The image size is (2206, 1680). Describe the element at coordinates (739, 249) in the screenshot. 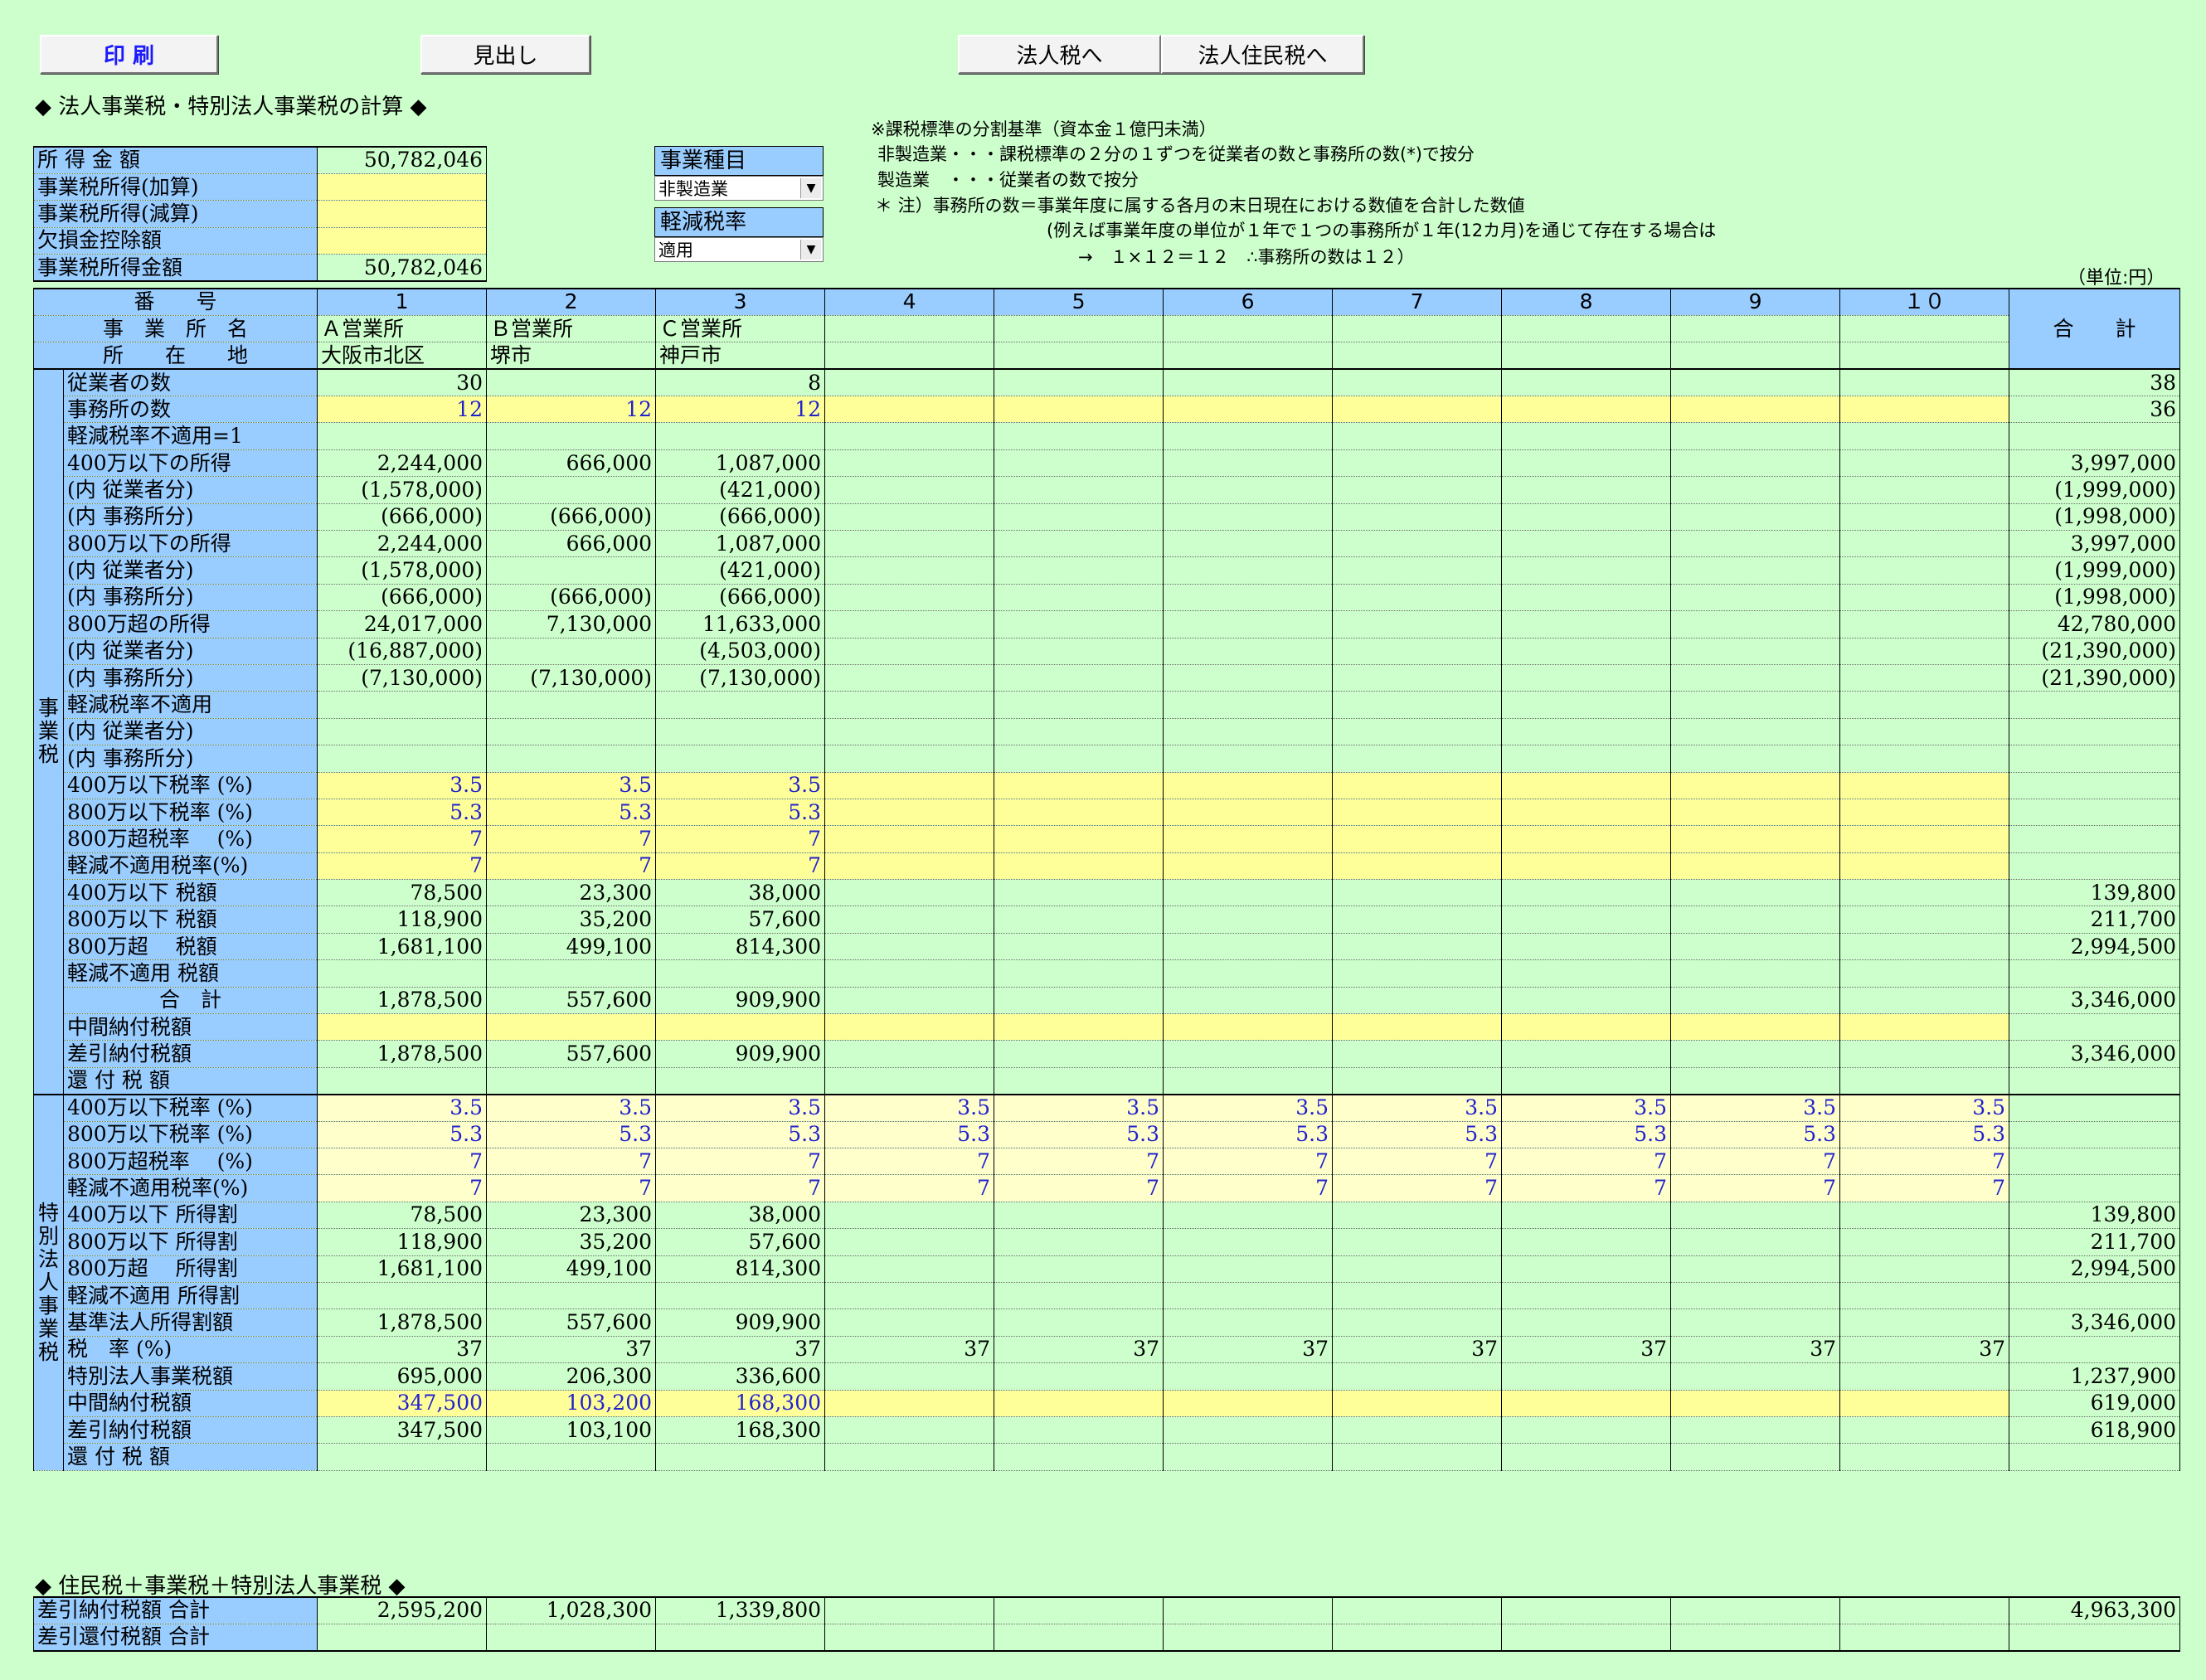

I see `reduced-rate-select: 適用 ▼` at that location.